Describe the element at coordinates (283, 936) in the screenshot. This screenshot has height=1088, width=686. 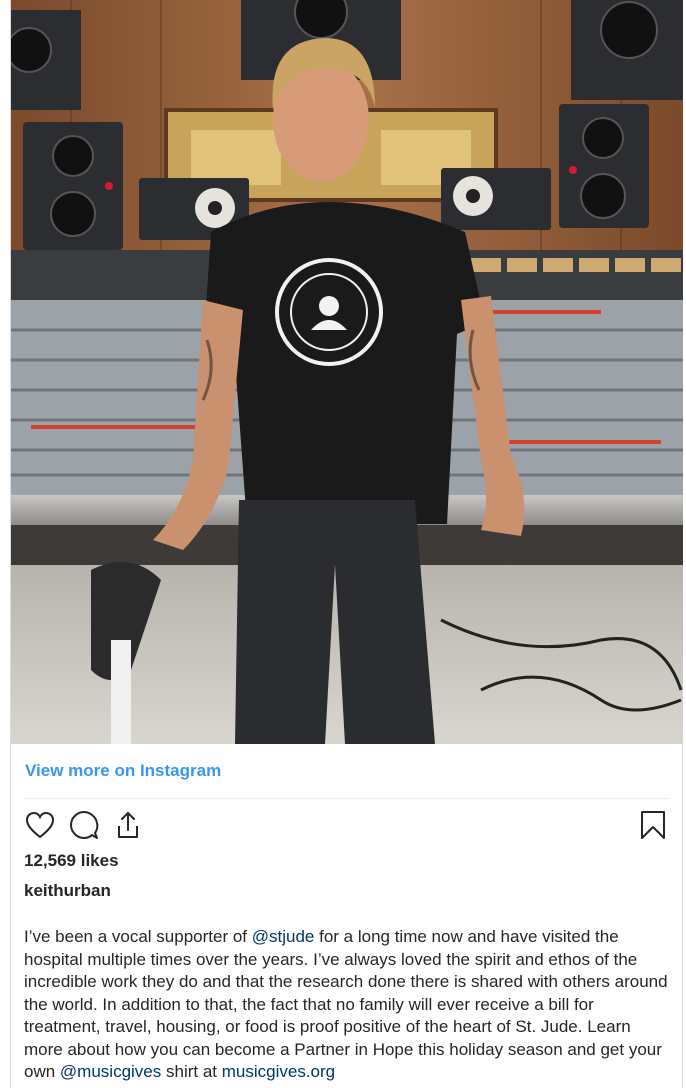
I see `mention-stjude-link: @stjude` at that location.